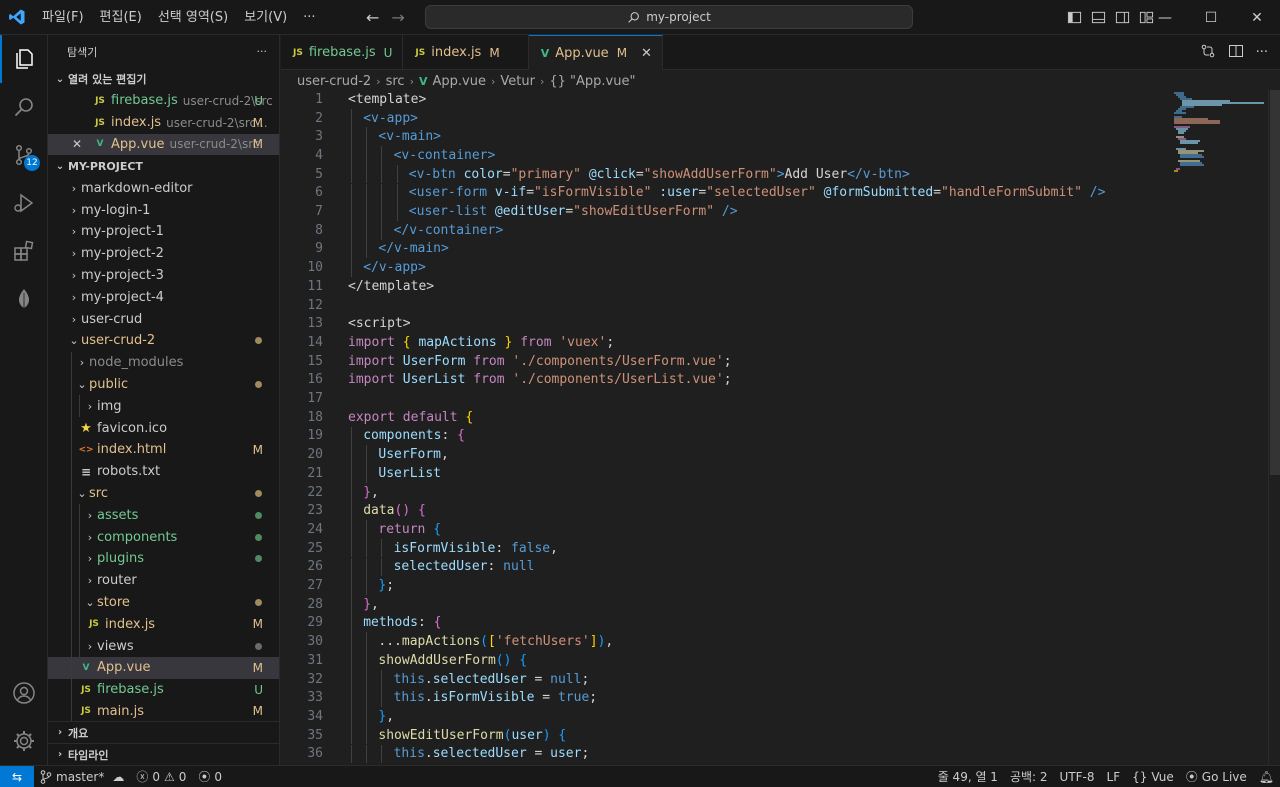 Image resolution: width=1280 pixels, height=787 pixels. Describe the element at coordinates (163, 732) in the screenshot. I see `outline-section: › 개요` at that location.